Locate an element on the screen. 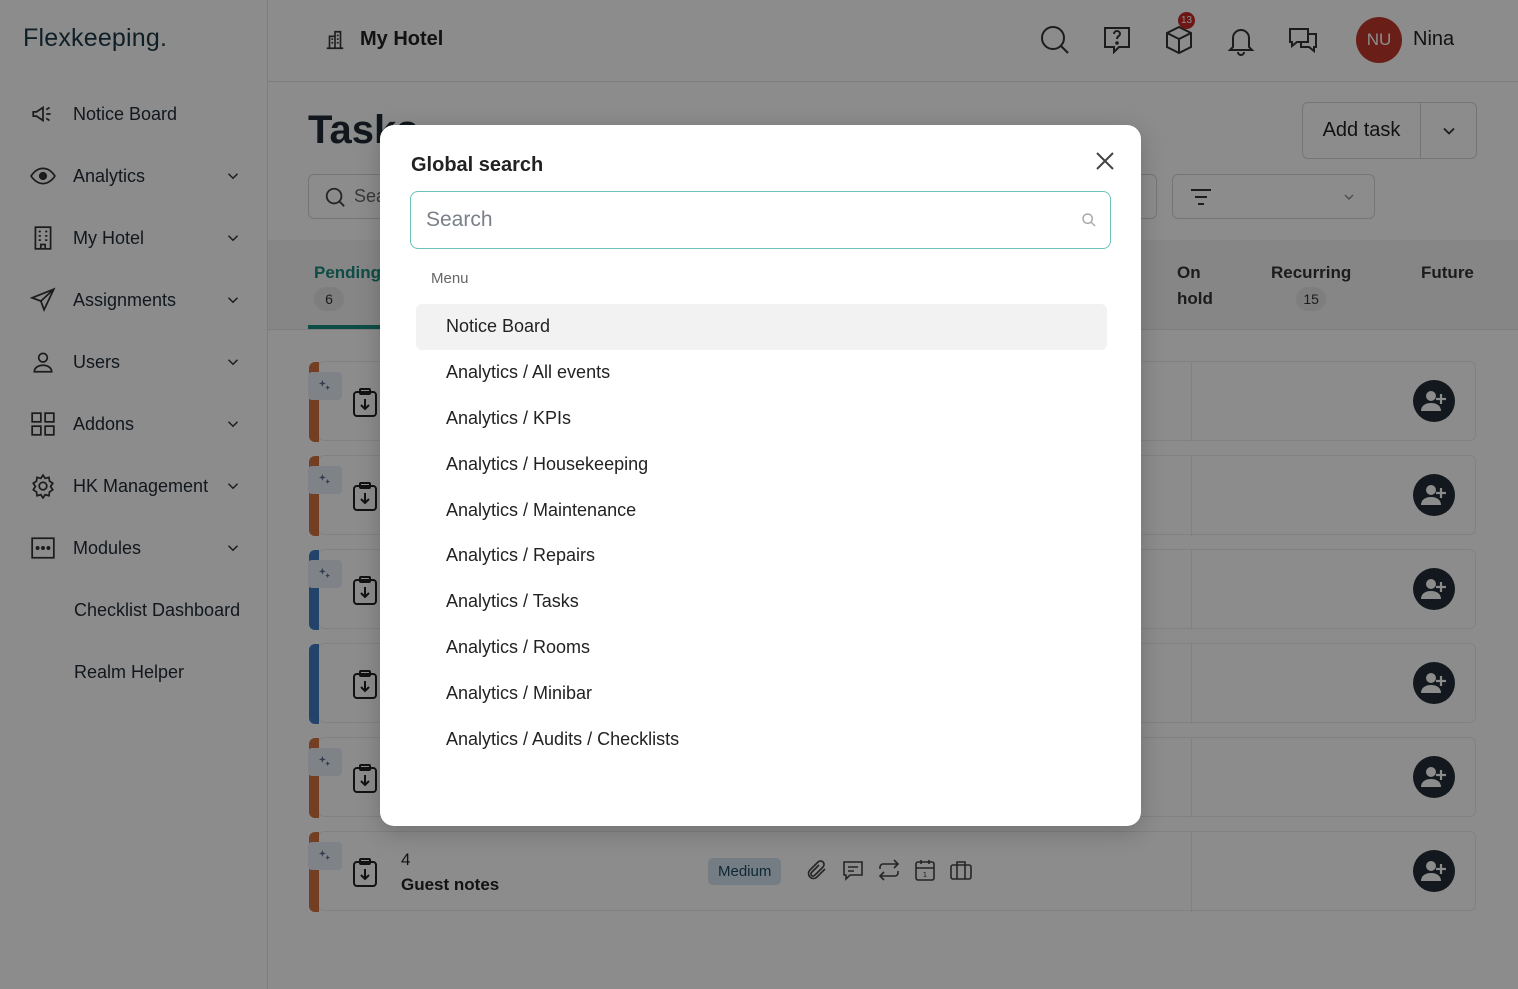  search-result-item: Analytics / All events is located at coordinates (761, 373).